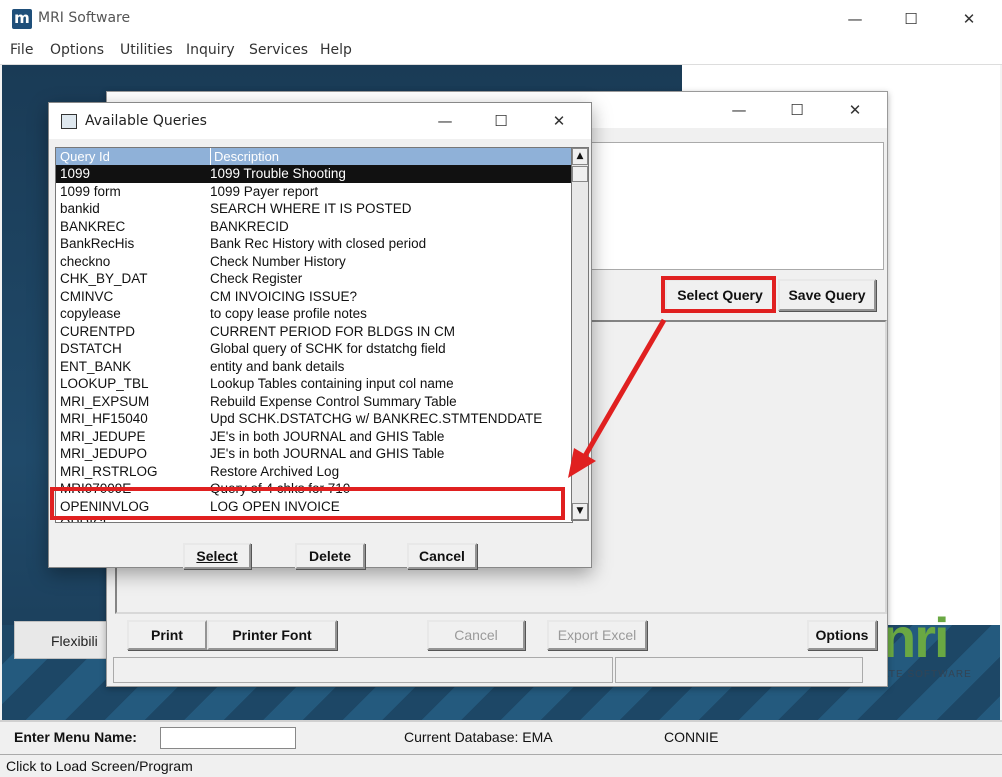 This screenshot has width=1002, height=777. Describe the element at coordinates (855, 19) in the screenshot. I see `minimize-button: —` at that location.